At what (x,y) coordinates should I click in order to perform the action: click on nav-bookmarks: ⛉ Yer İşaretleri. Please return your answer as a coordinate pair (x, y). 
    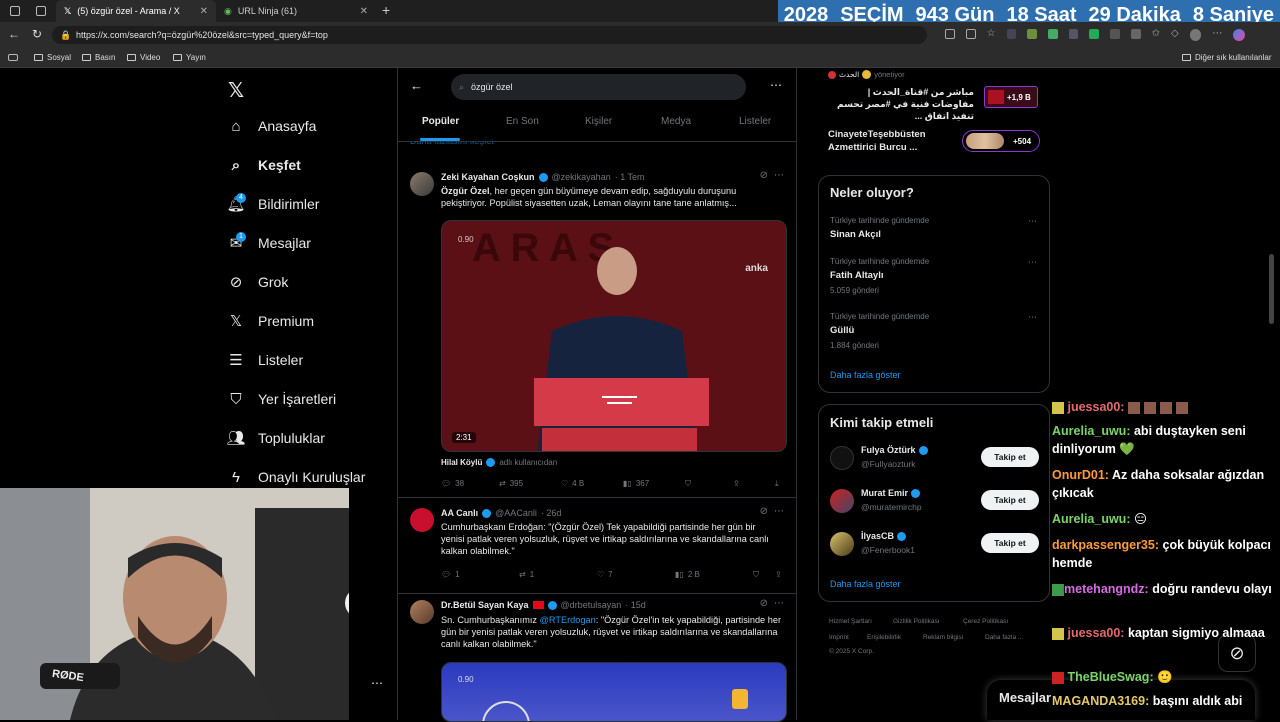
    Looking at the image, I should click on (282, 399).